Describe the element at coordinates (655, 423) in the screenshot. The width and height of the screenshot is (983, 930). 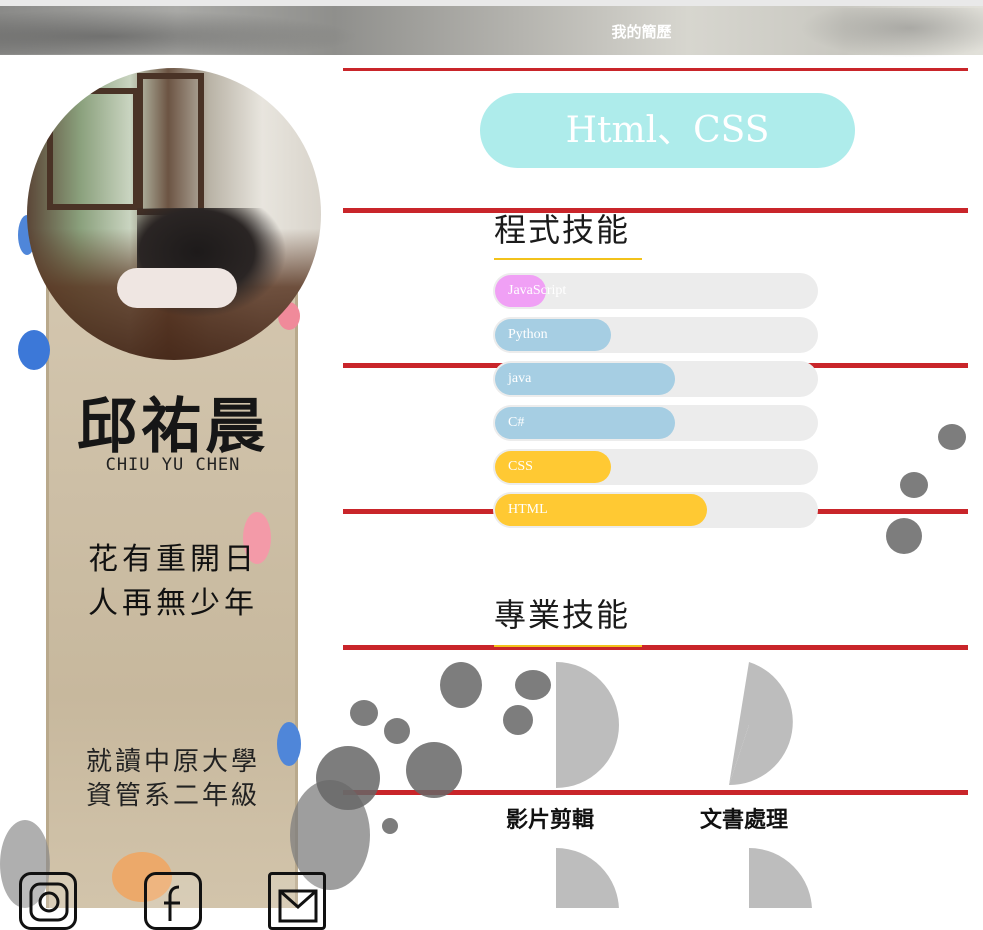
I see `skill-bar-track: C#` at that location.